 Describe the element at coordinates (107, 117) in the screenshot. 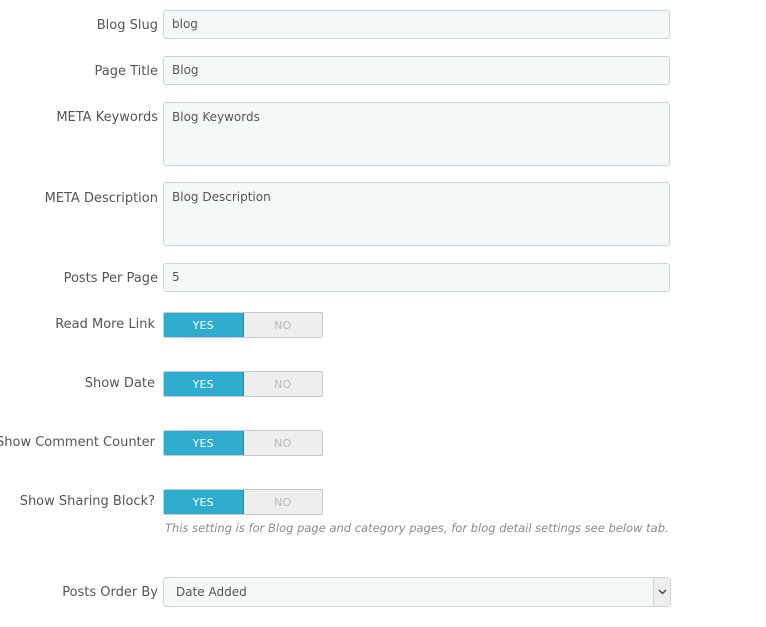

I see `meta-keywords-label: META Keywords` at that location.